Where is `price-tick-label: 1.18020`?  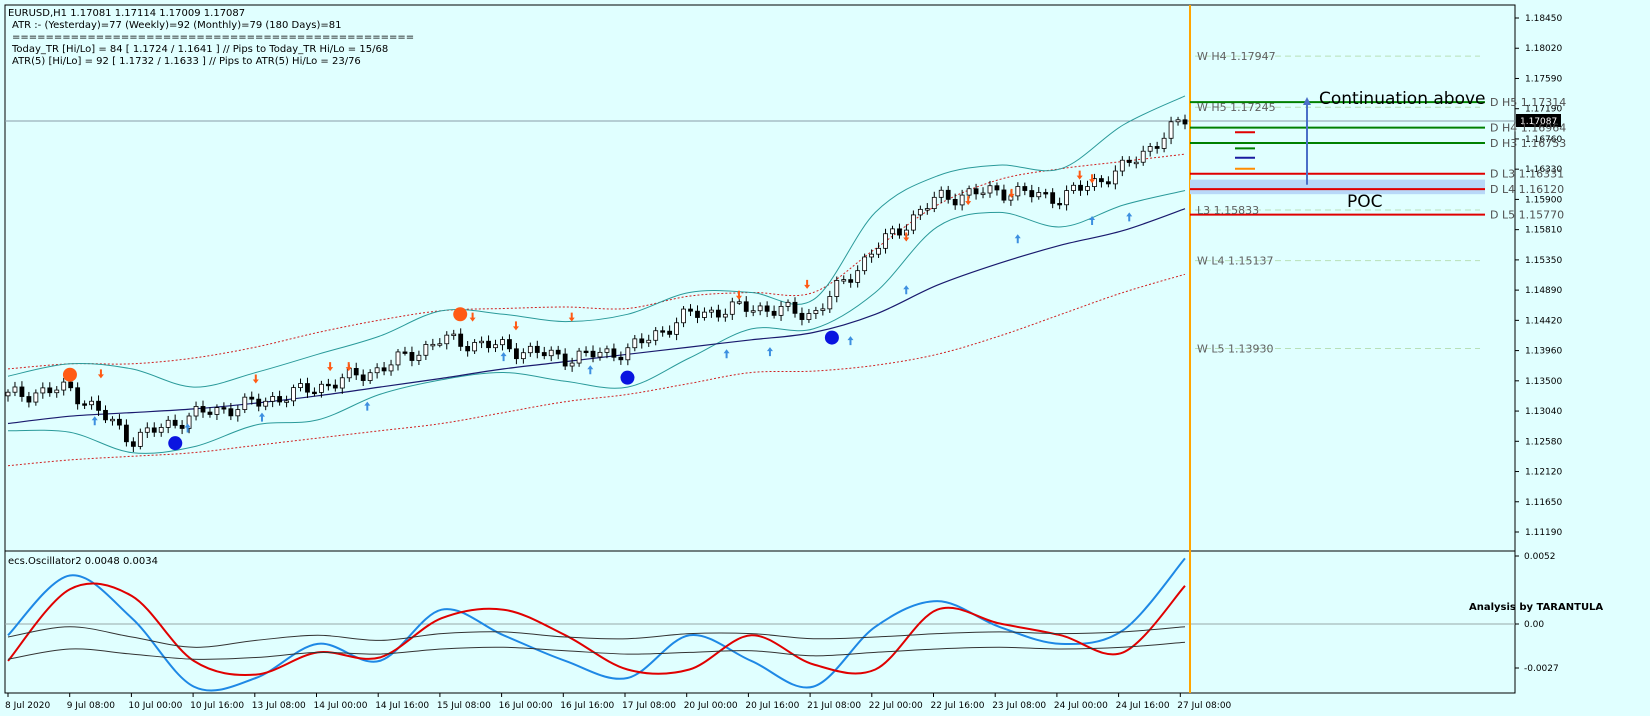
price-tick-label: 1.18020 is located at coordinates (1543, 49).